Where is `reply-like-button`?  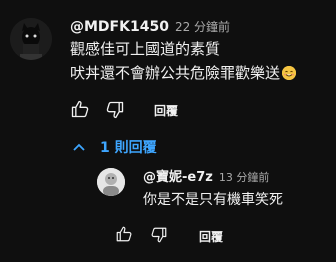 reply-like-button is located at coordinates (124, 234).